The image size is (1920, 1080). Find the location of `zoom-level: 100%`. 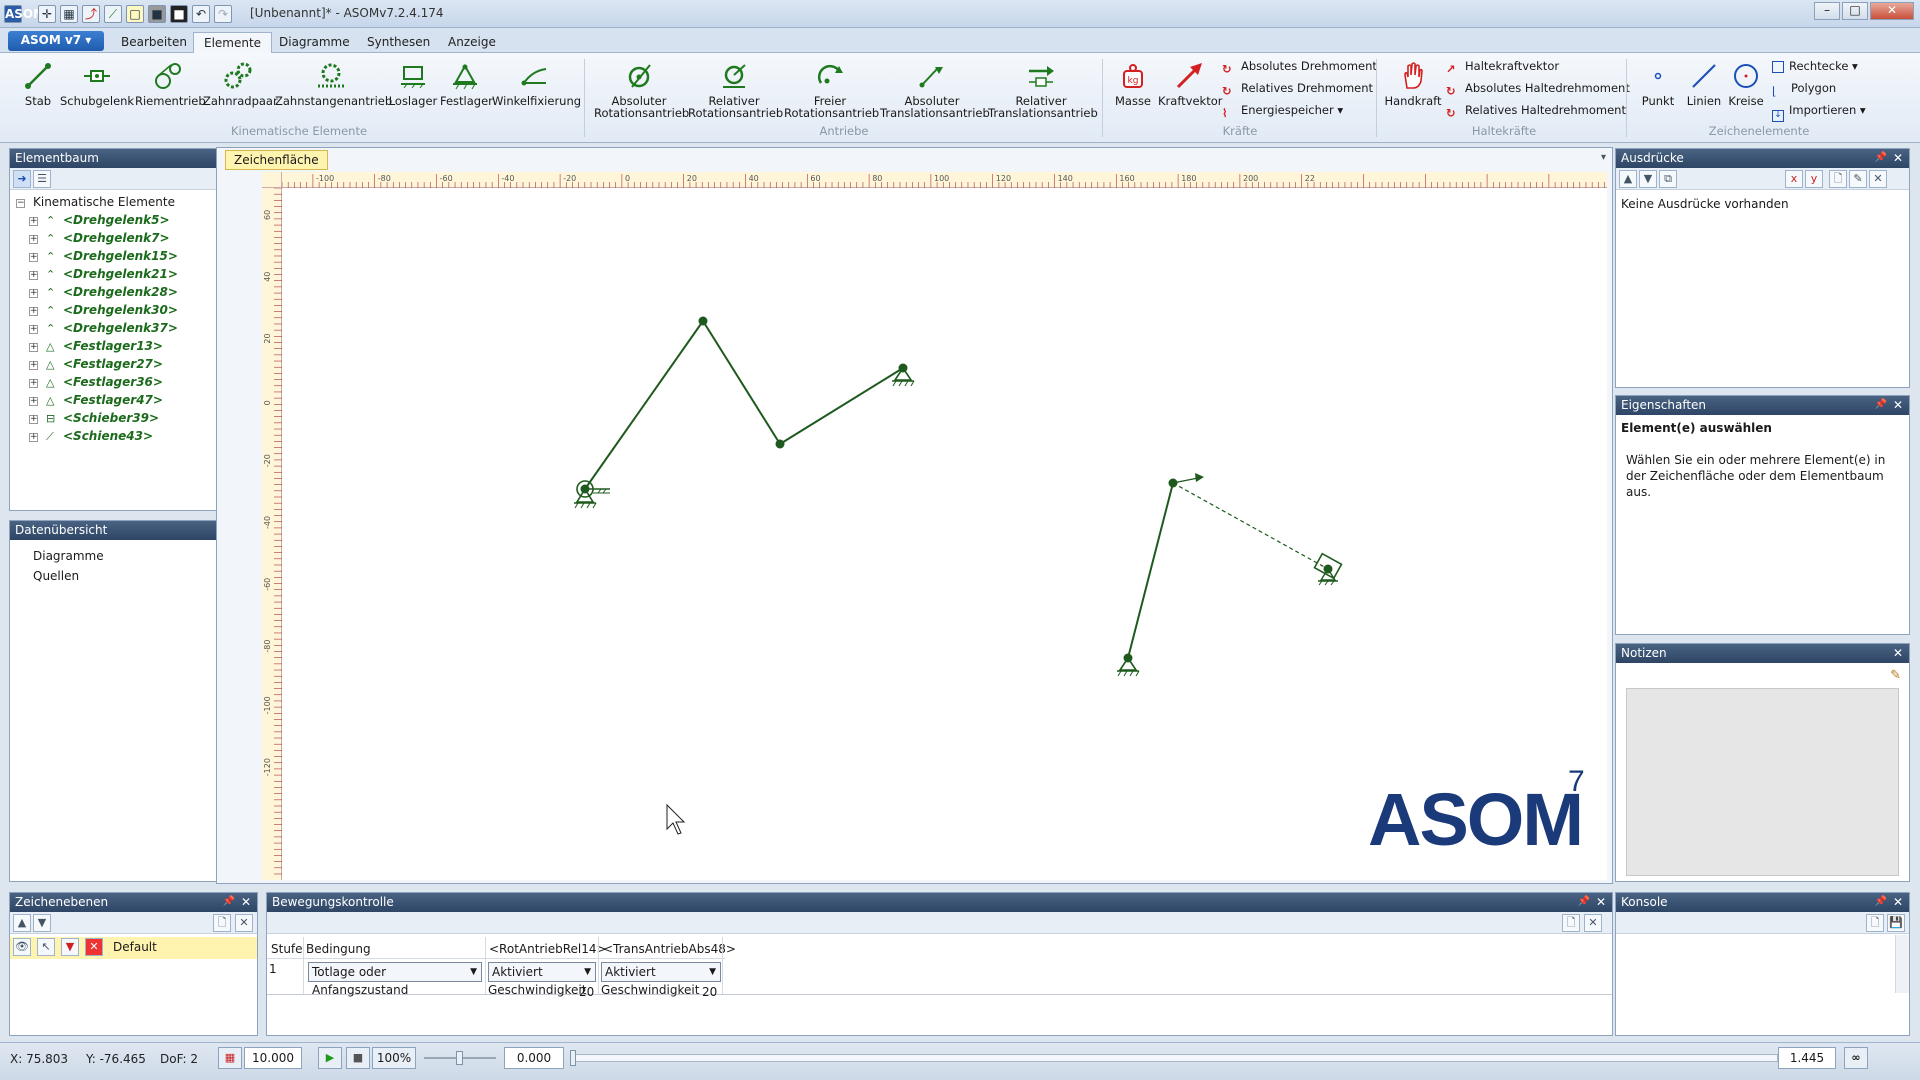

zoom-level: 100% is located at coordinates (394, 1058).